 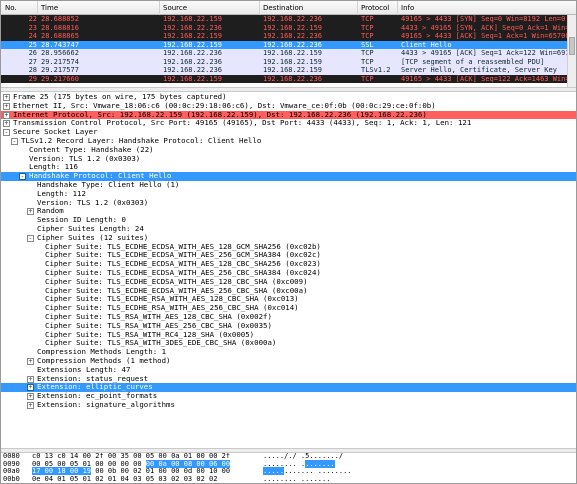 What do you see at coordinates (60, 78) in the screenshot?
I see `packet-time-cell: 29.217660` at bounding box center [60, 78].